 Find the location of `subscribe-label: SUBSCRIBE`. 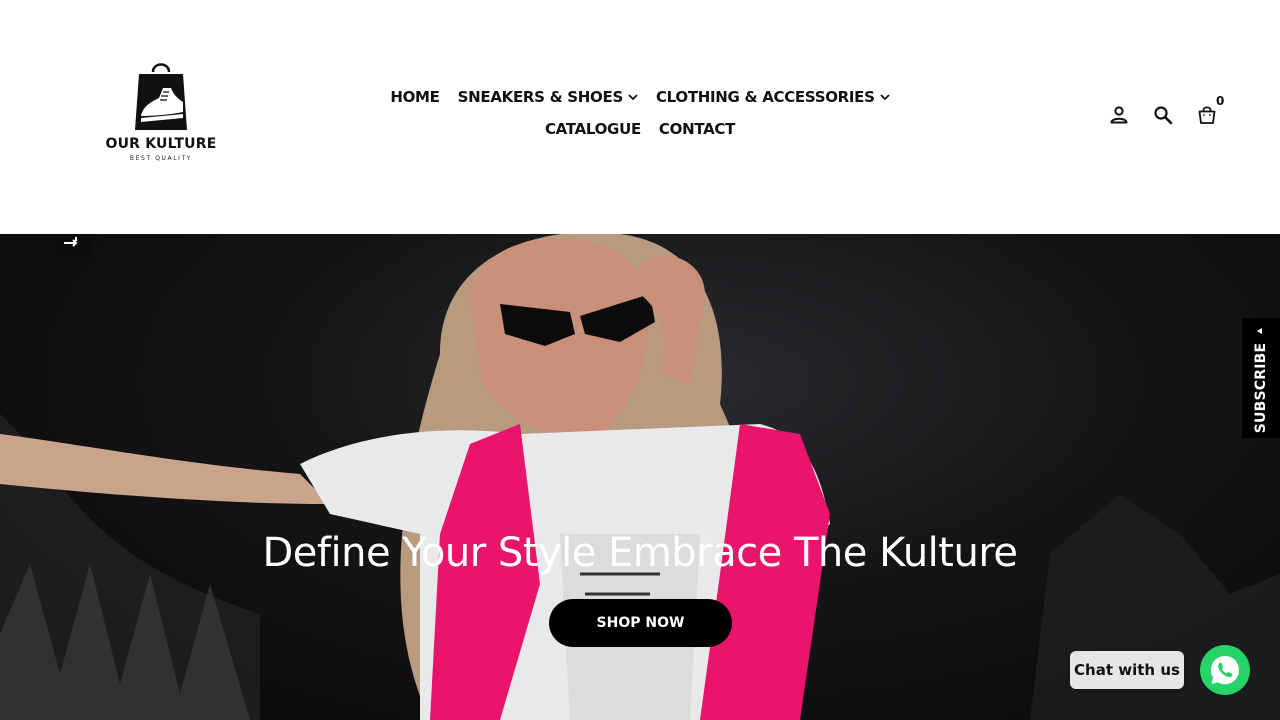

subscribe-label: SUBSCRIBE is located at coordinates (1261, 388).